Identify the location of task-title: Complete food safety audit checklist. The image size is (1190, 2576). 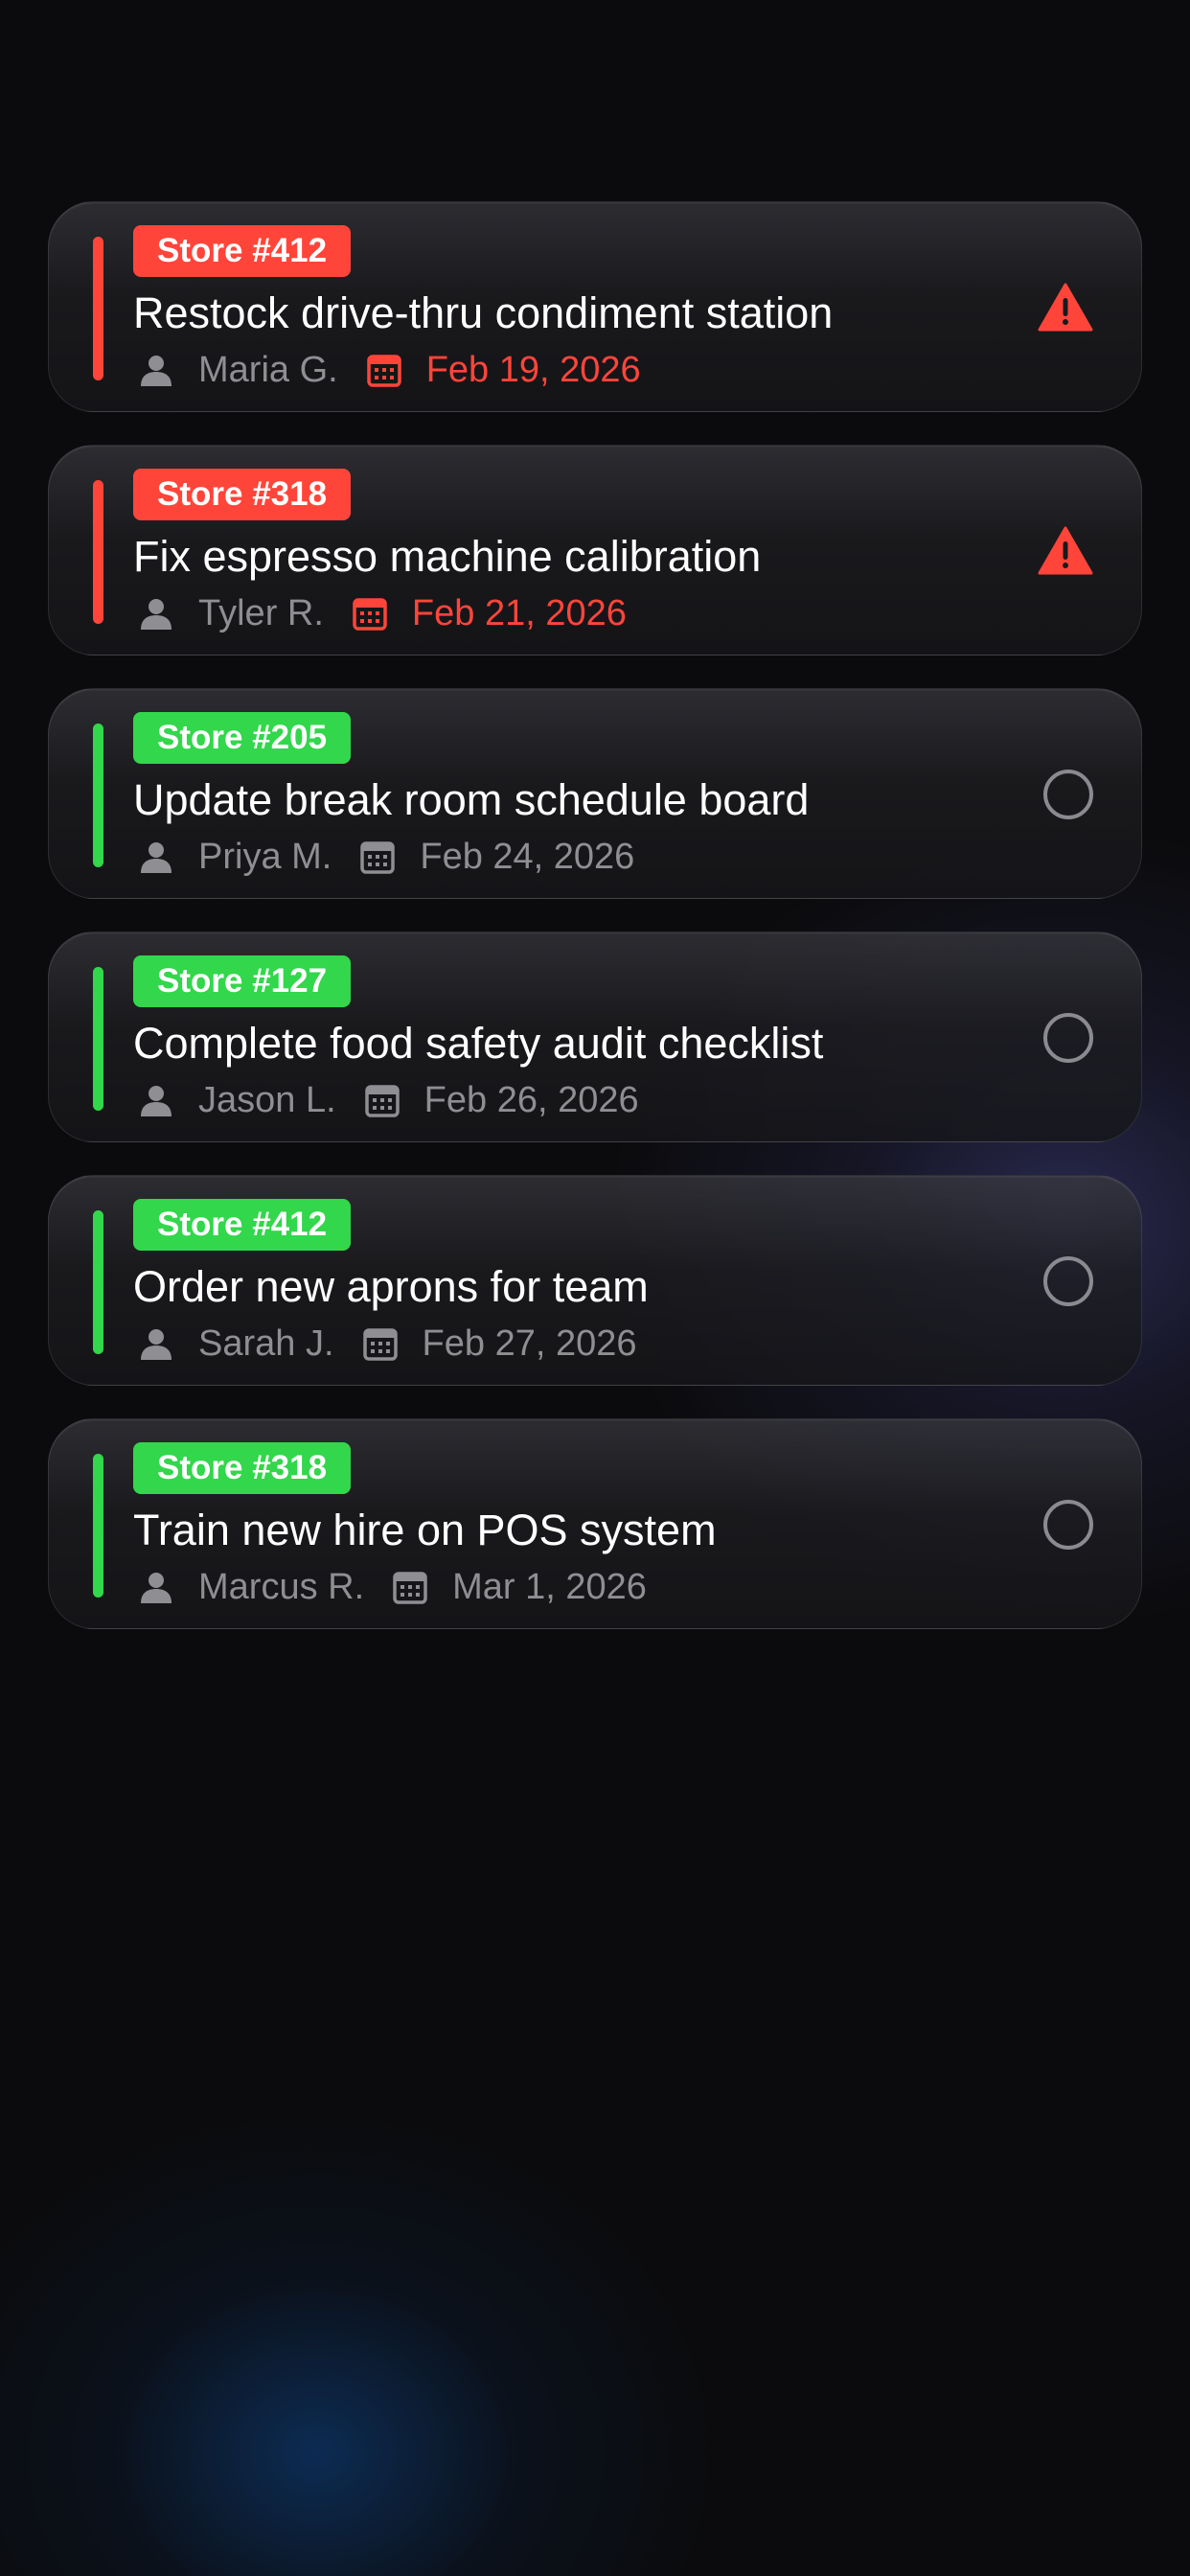
(479, 1043).